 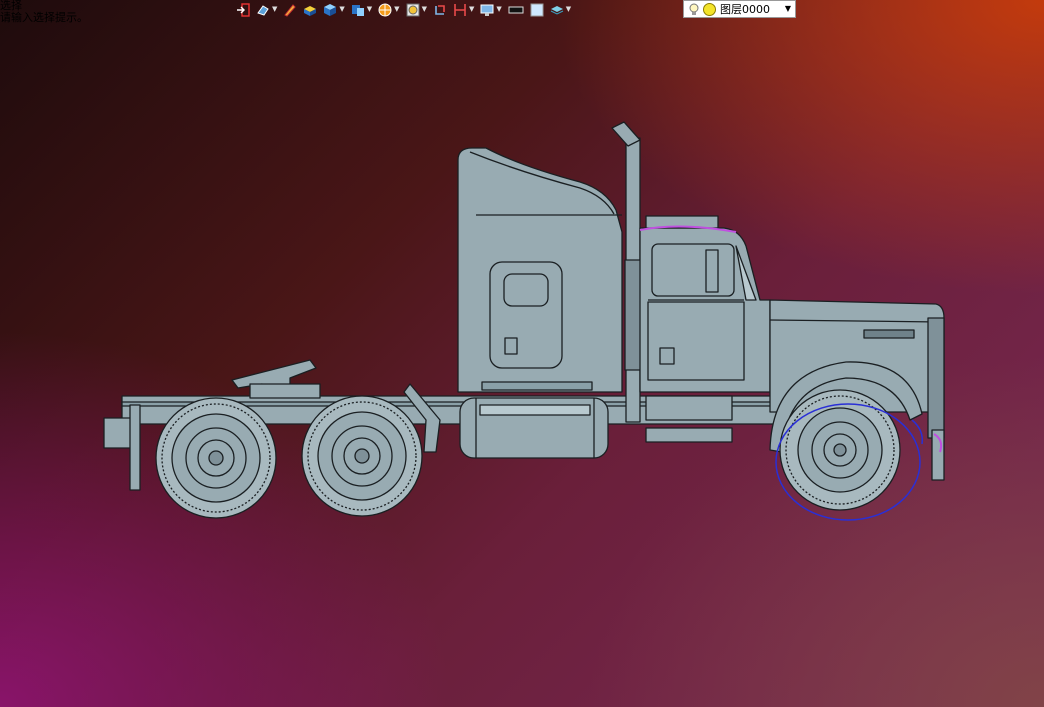 I want to click on display-button: ▼, so click(x=491, y=9).